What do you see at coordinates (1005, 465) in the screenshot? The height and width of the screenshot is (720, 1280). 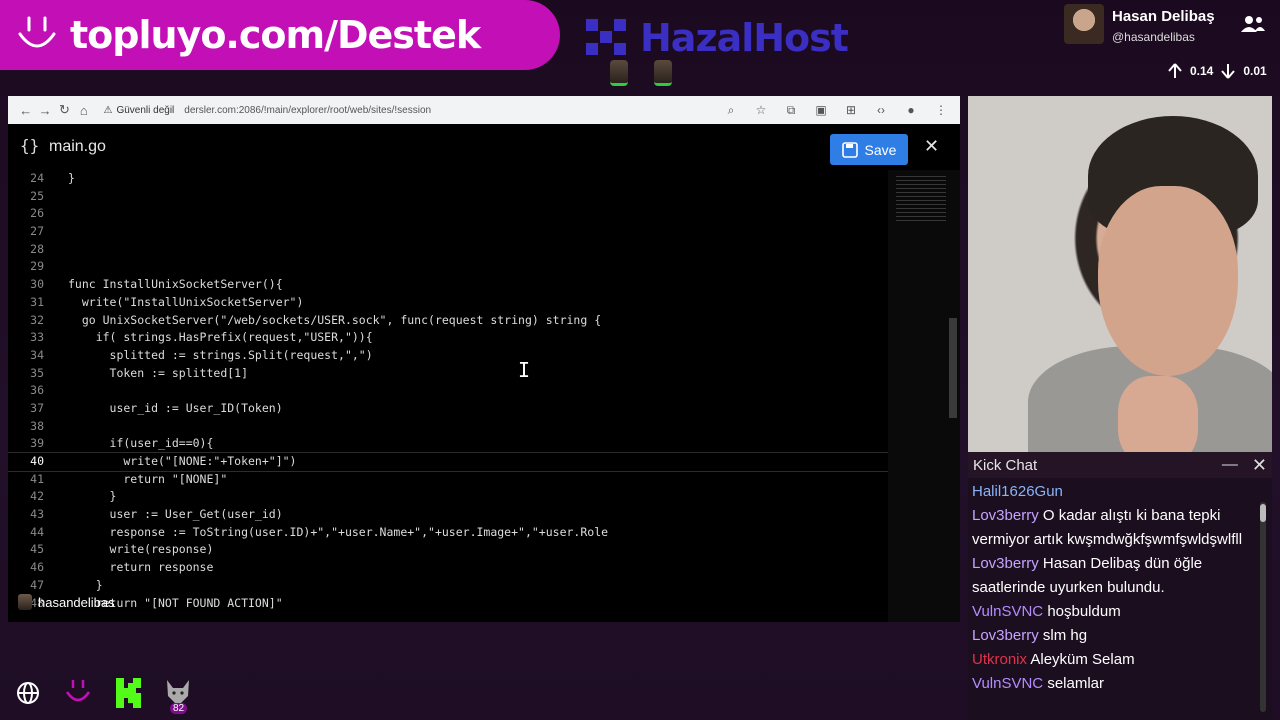 I see `chat-title: Kick Chat` at bounding box center [1005, 465].